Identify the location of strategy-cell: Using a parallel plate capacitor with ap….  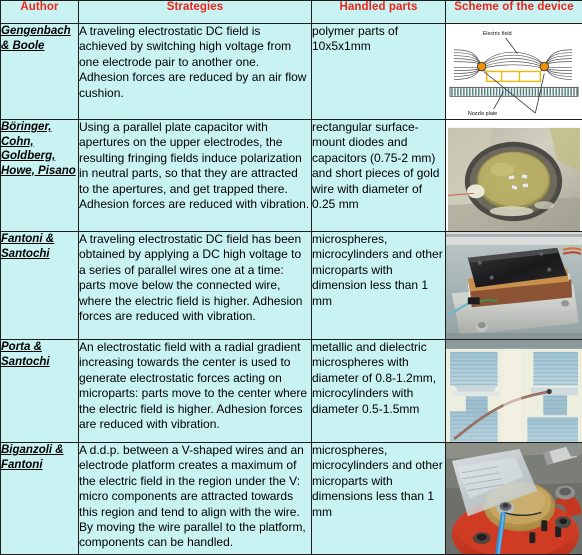
(195, 175).